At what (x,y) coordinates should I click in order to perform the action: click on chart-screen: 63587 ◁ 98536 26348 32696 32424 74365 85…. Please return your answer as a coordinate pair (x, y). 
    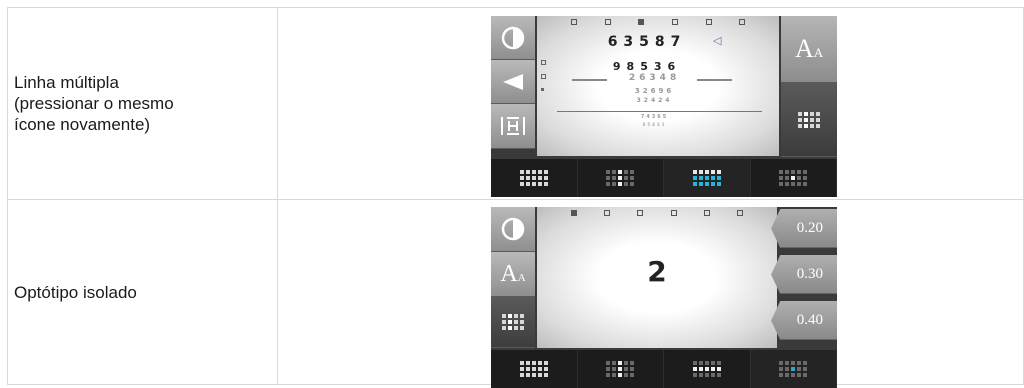
    Looking at the image, I should click on (658, 86).